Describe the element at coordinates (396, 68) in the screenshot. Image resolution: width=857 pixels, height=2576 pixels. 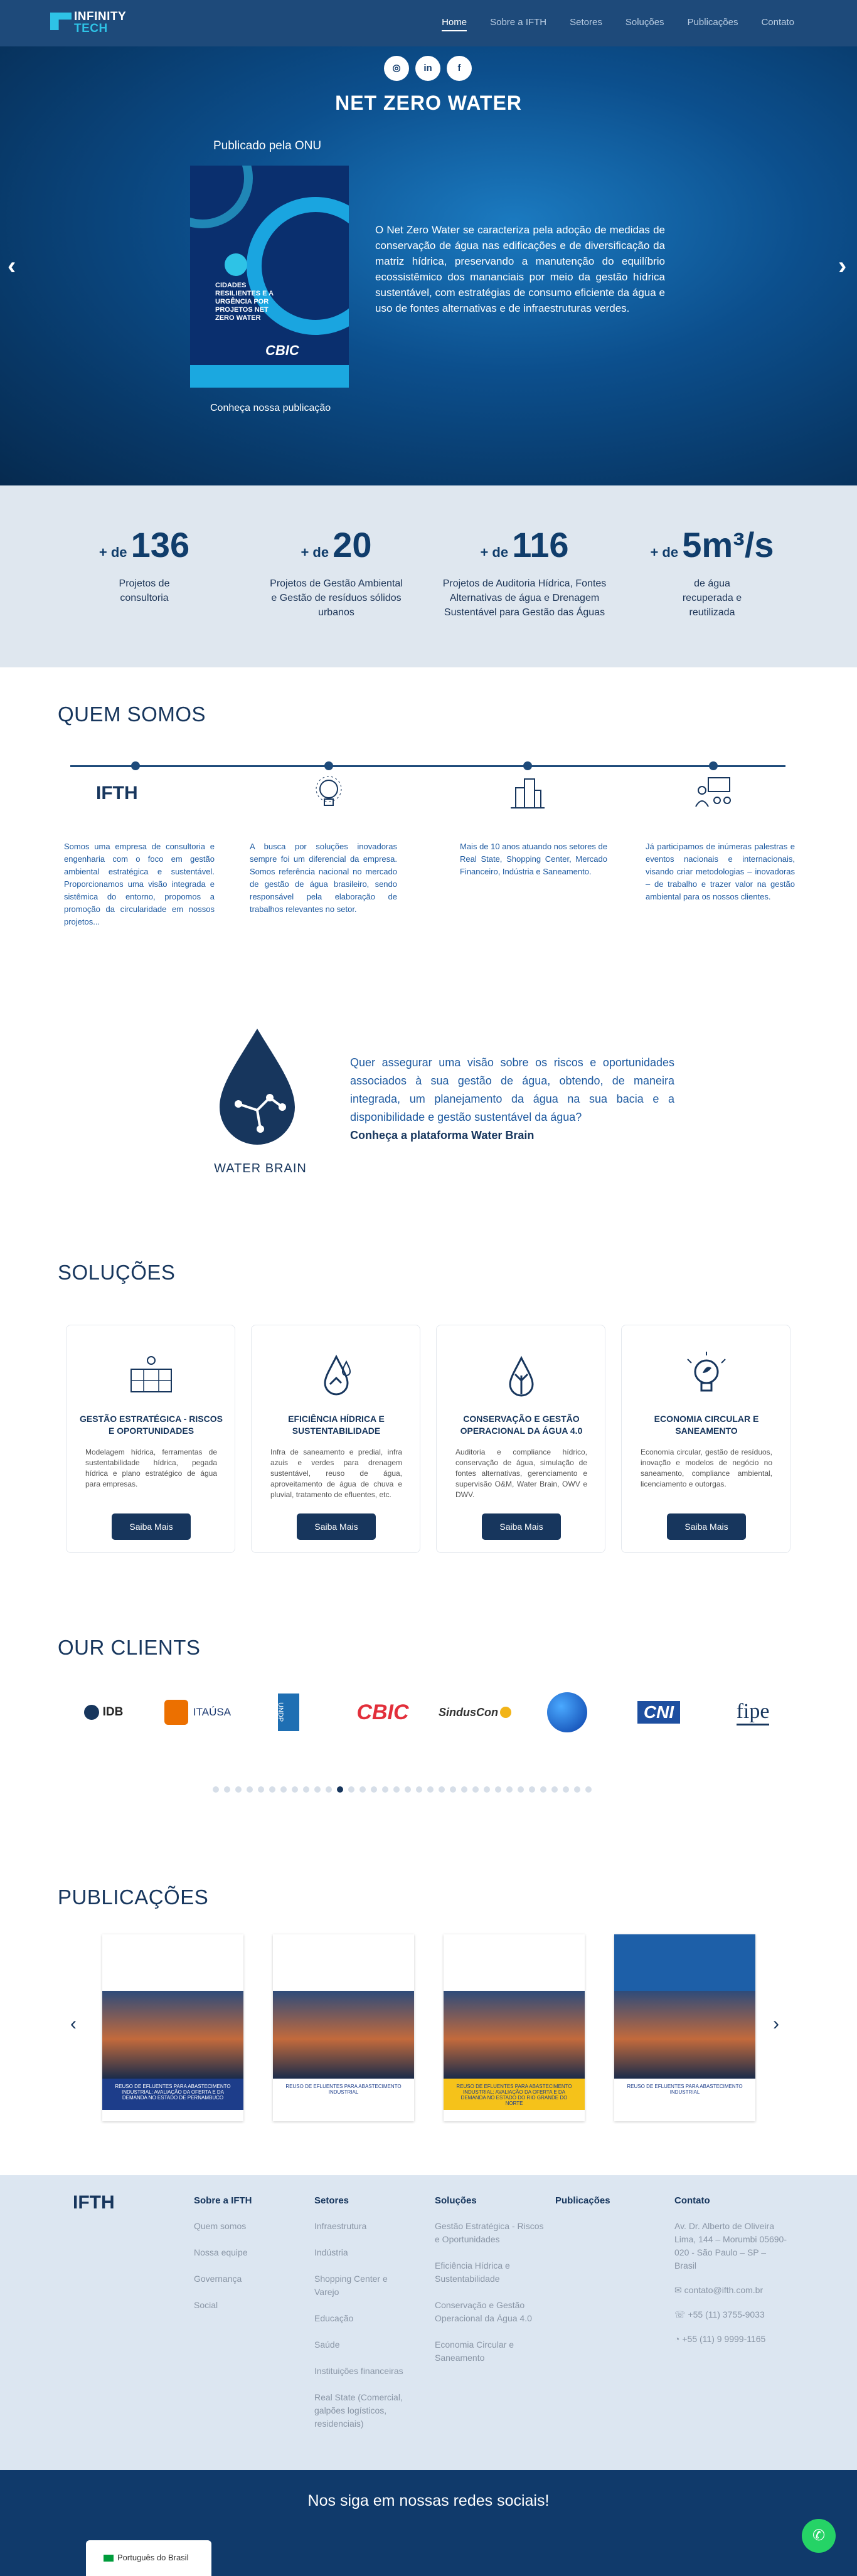
I see `instagram-icon: ◎` at that location.